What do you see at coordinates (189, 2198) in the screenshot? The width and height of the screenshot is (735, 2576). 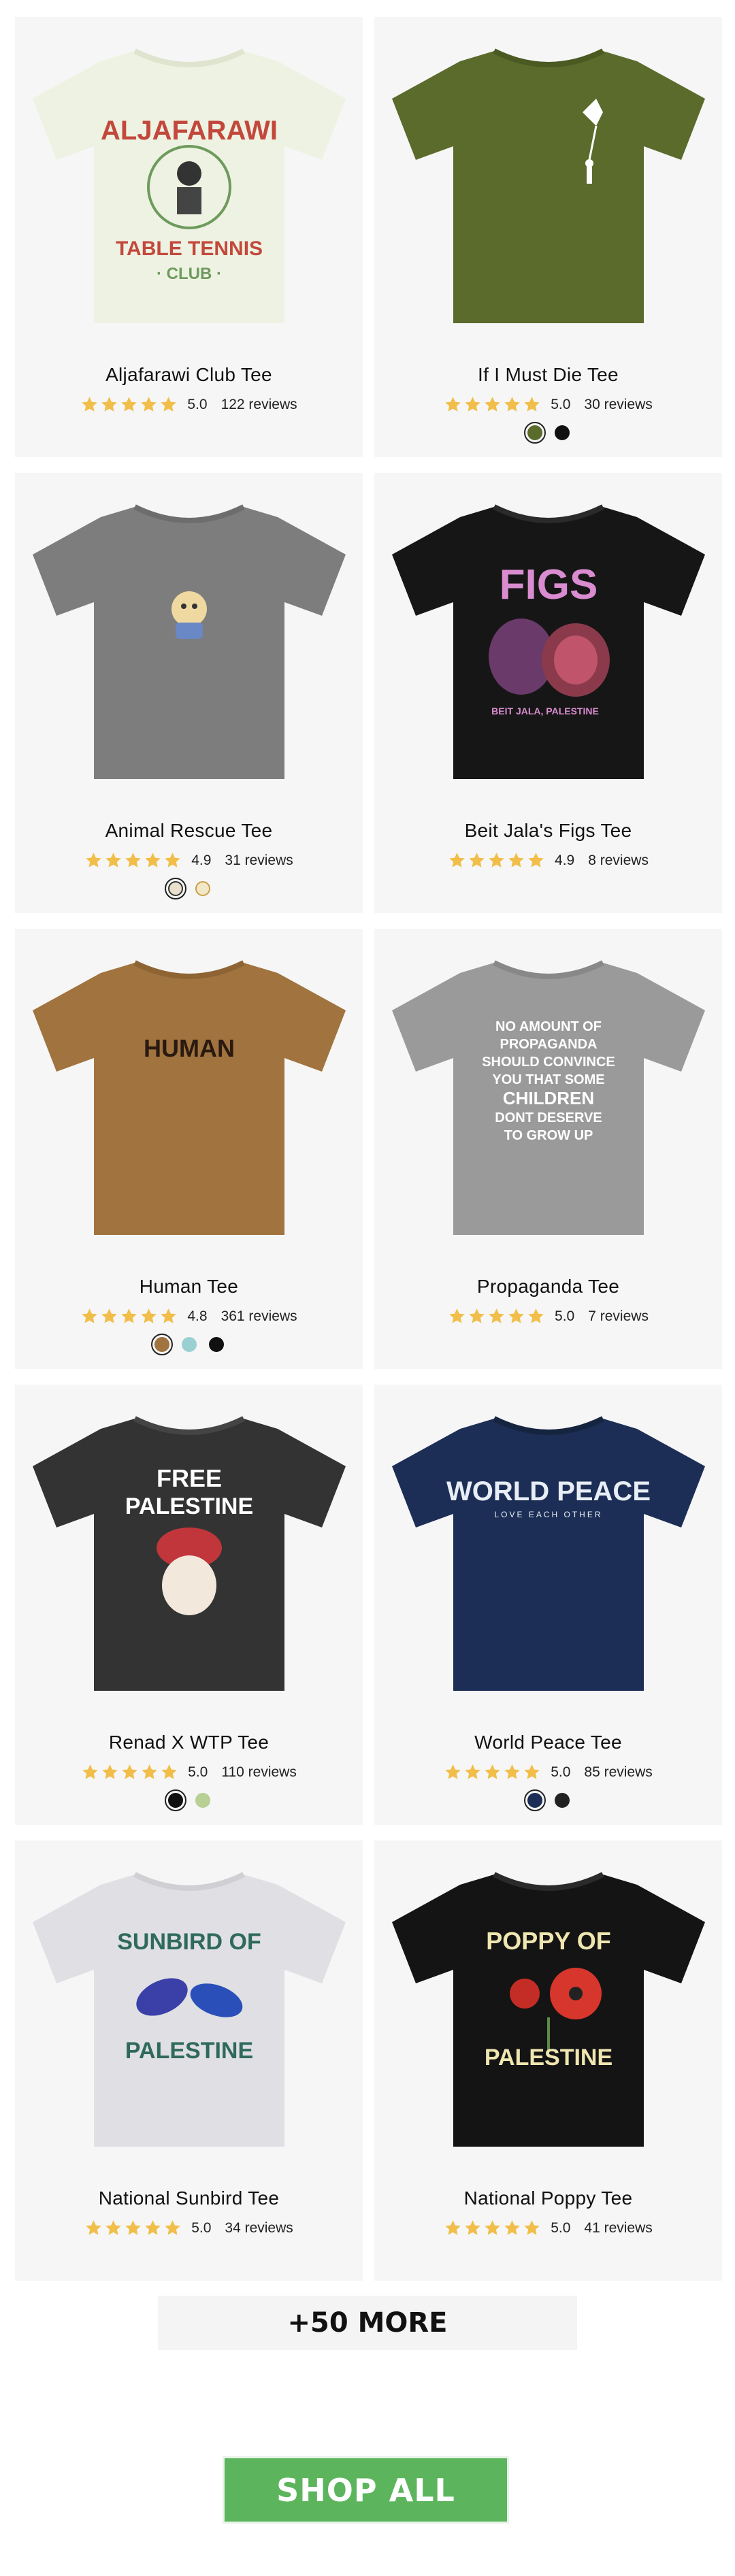 I see `product-title: National Sunbird Tee` at bounding box center [189, 2198].